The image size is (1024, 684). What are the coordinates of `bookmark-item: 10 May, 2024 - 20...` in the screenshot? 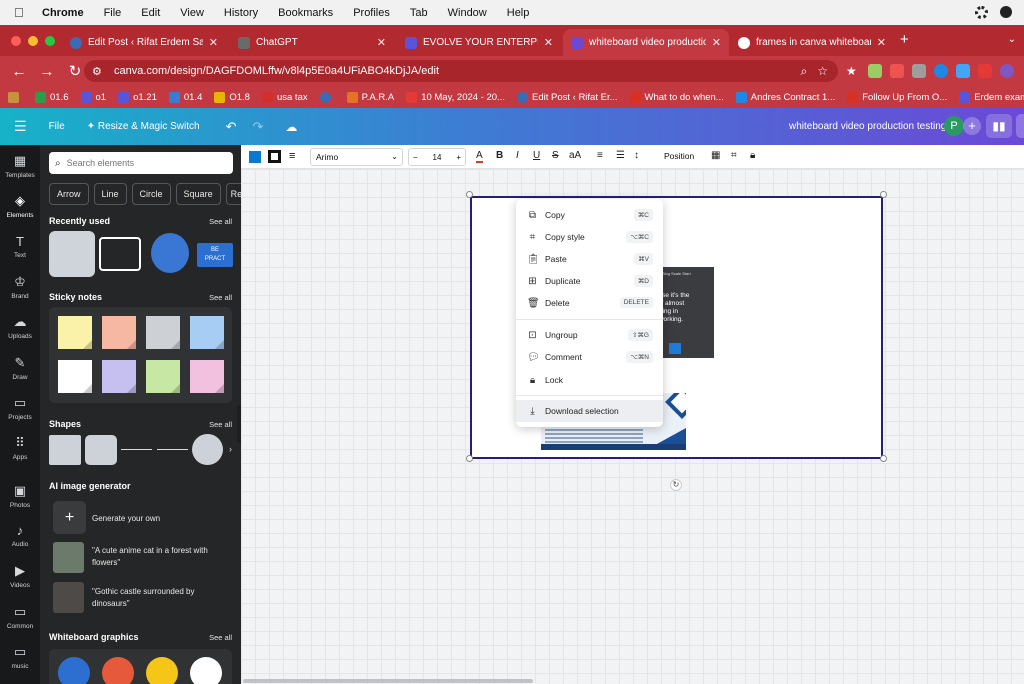 It's located at (455, 97).